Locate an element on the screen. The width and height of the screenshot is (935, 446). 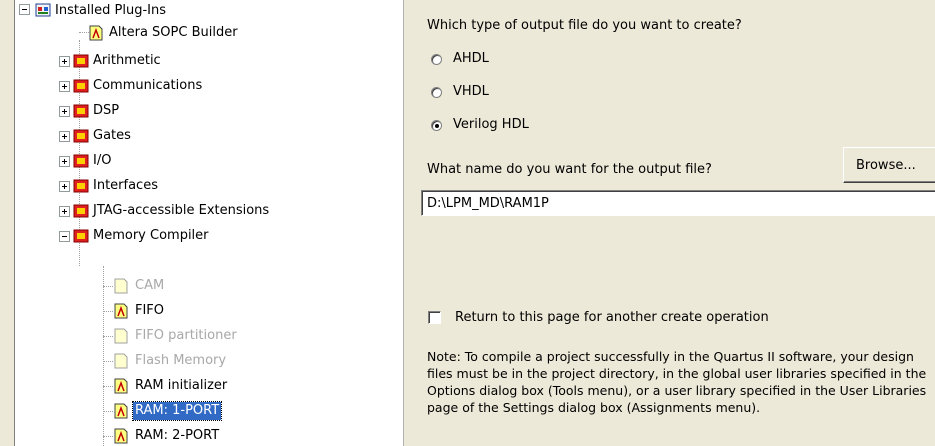
expand-gates-toggle is located at coordinates (64, 136).